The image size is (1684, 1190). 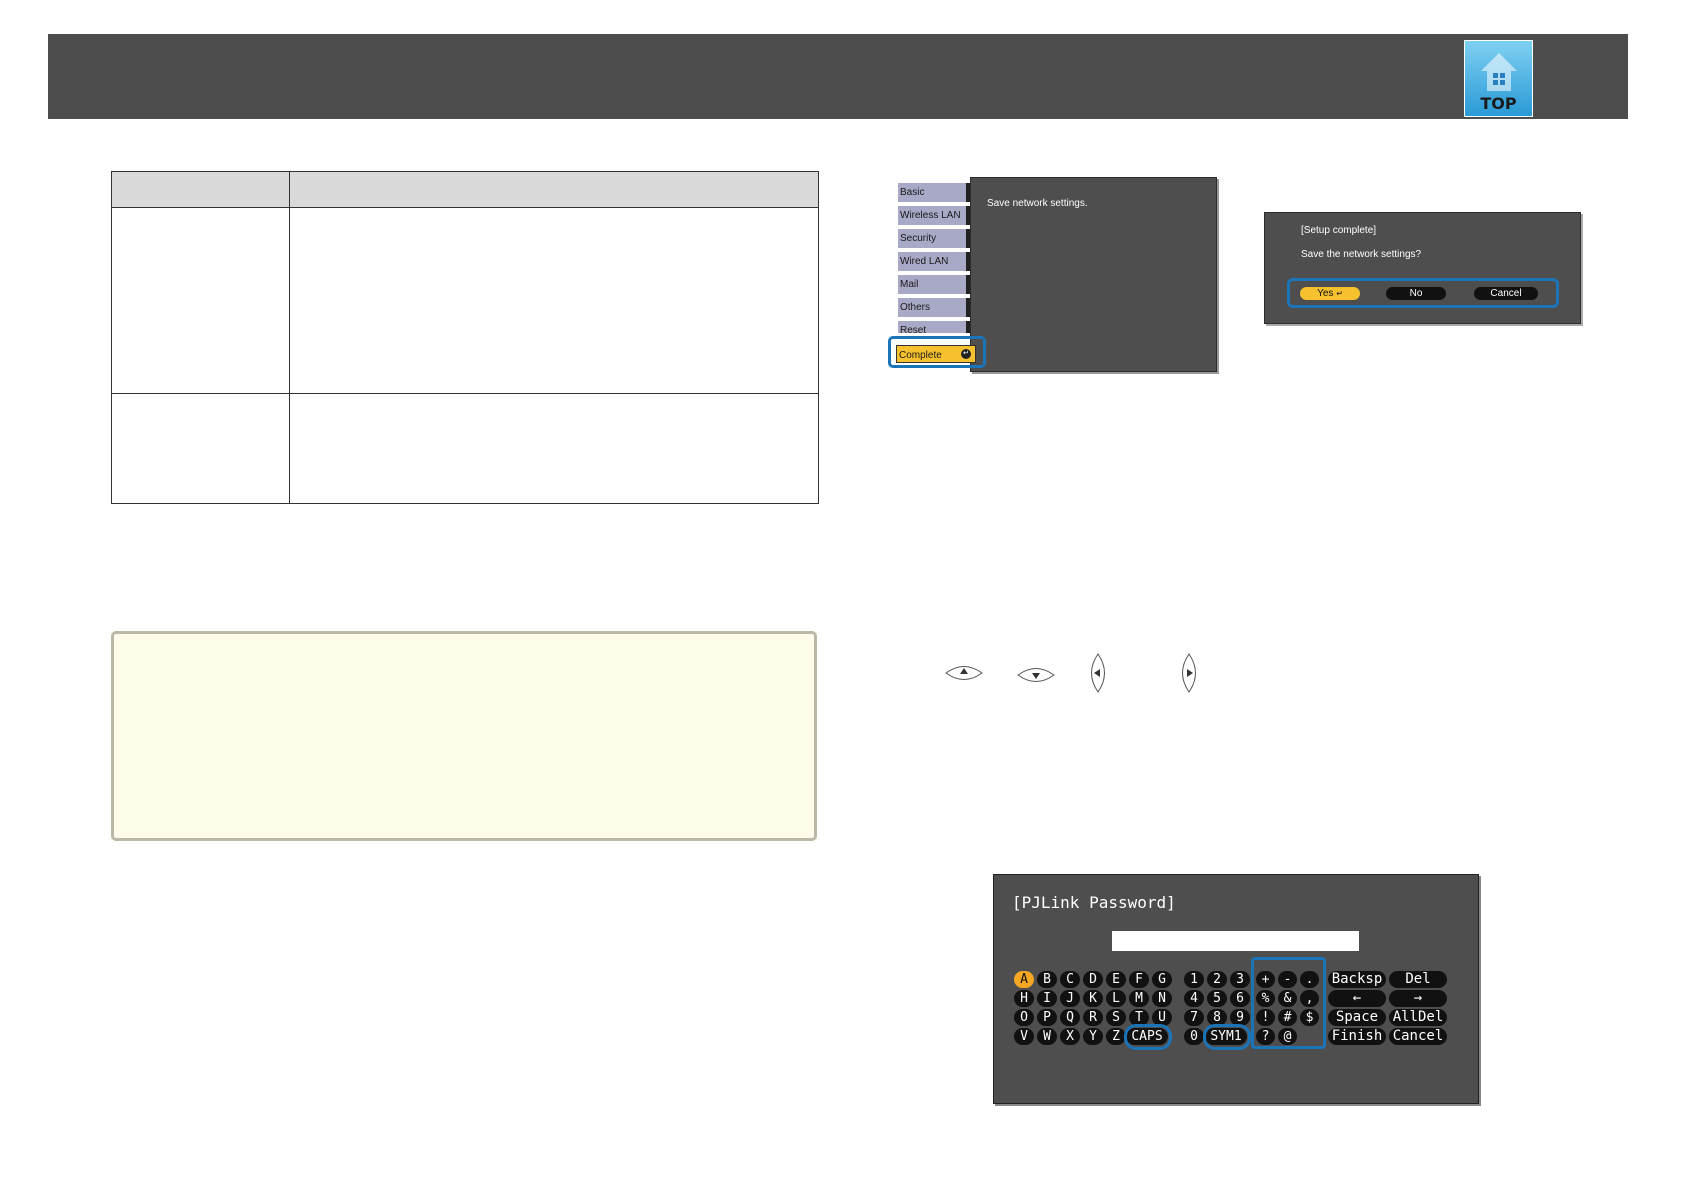 I want to click on key-l: L, so click(x=1116, y=998).